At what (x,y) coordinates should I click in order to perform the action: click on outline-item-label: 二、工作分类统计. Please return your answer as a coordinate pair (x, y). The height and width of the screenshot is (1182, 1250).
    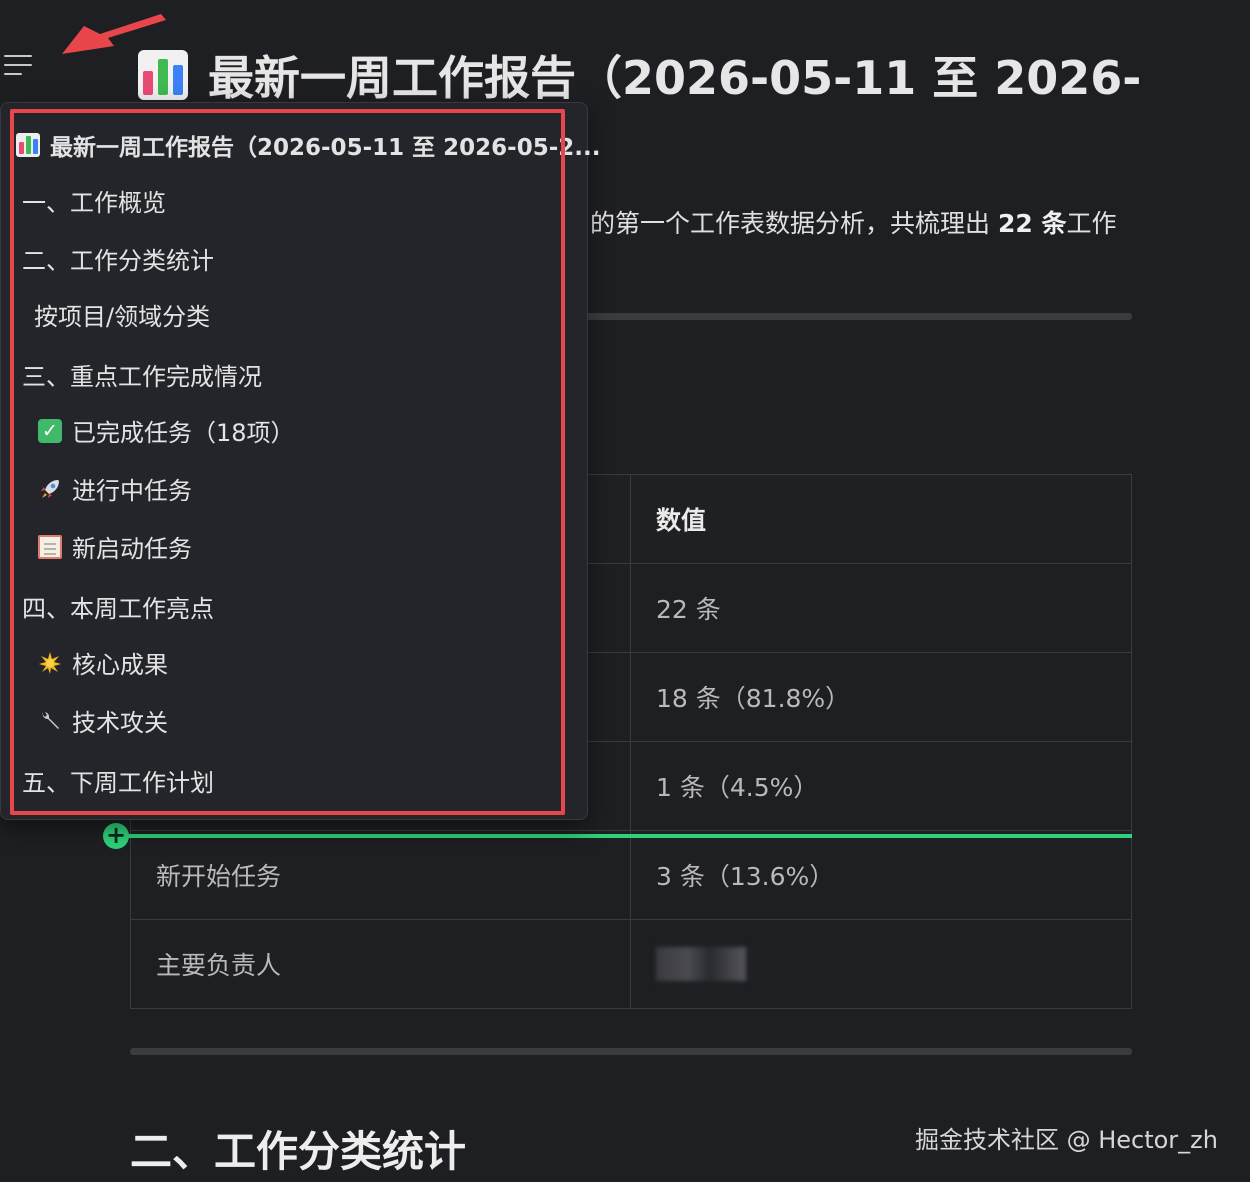
    Looking at the image, I should click on (118, 261).